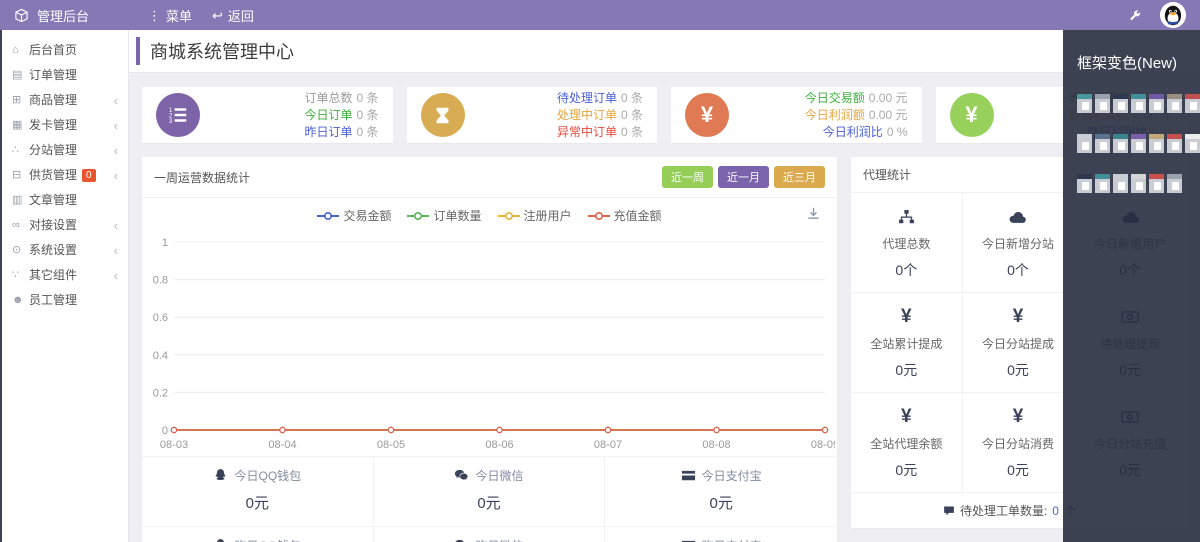  Describe the element at coordinates (721, 492) in the screenshot. I see `payment-cell: 今日支付宝 0元` at that location.